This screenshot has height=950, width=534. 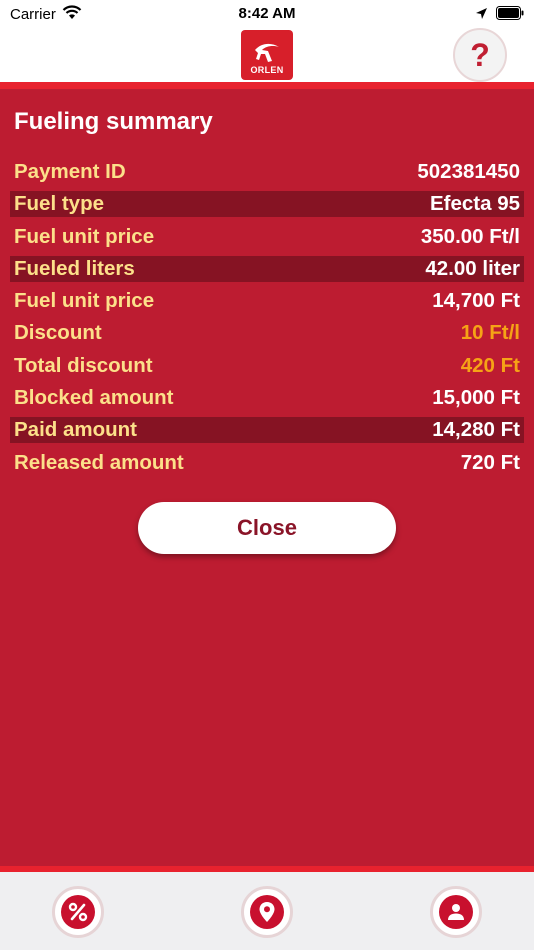 What do you see at coordinates (58, 333) in the screenshot?
I see `row-label: Discount` at bounding box center [58, 333].